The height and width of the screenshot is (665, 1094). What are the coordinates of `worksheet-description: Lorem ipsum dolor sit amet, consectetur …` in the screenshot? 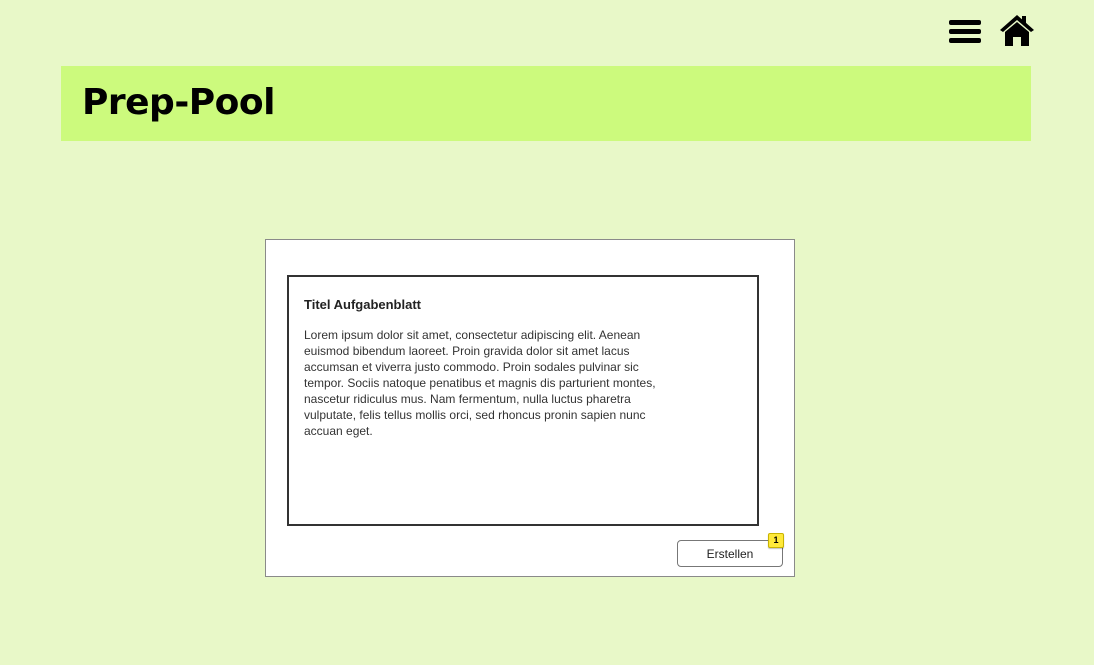 It's located at (480, 383).